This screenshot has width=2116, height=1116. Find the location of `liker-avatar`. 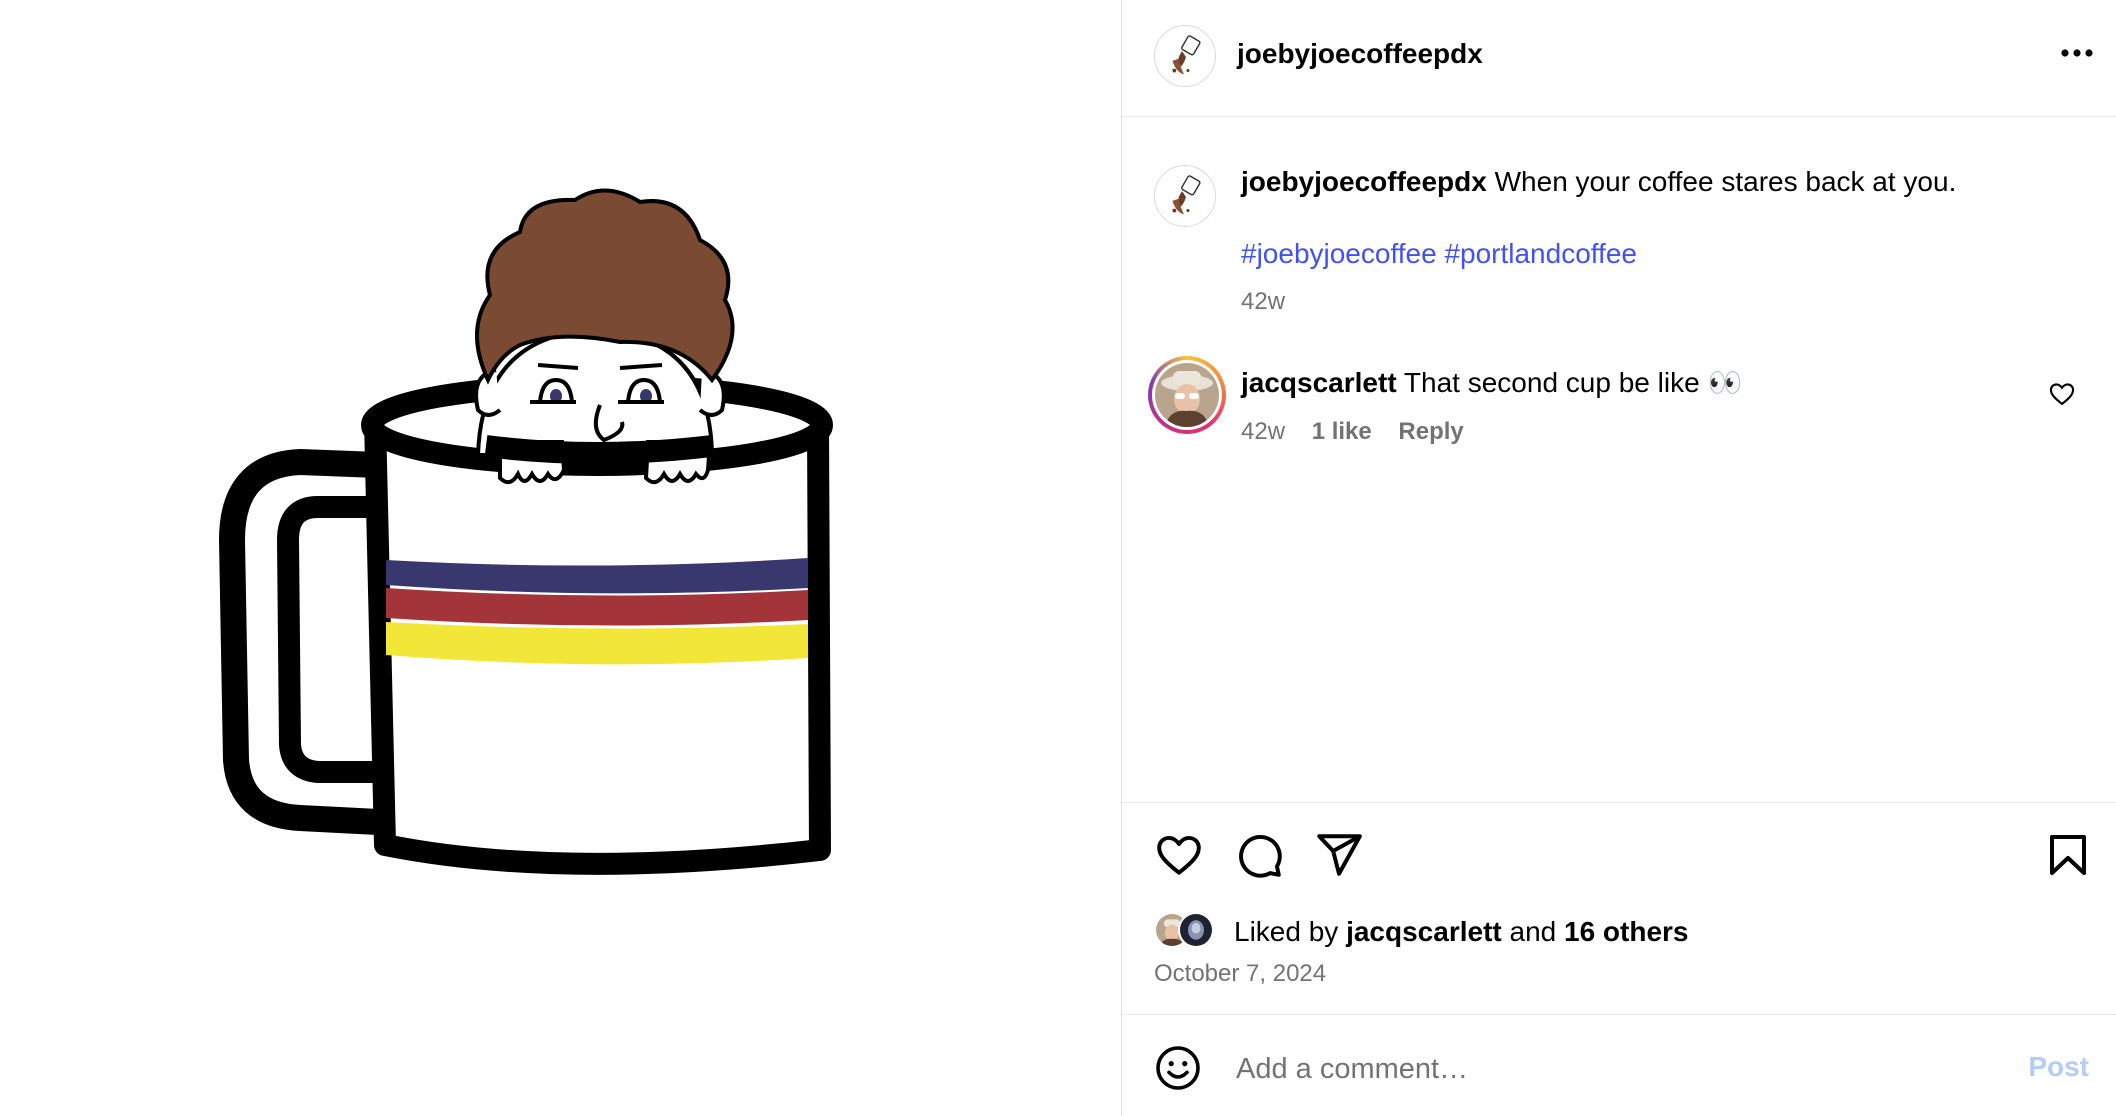

liker-avatar is located at coordinates (1196, 930).